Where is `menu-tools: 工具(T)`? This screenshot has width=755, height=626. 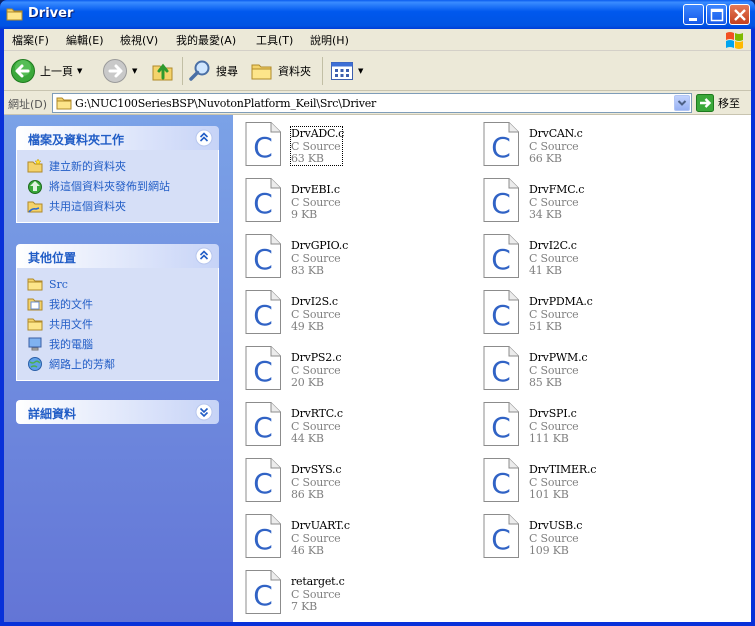
menu-tools: 工具(T) is located at coordinates (274, 40).